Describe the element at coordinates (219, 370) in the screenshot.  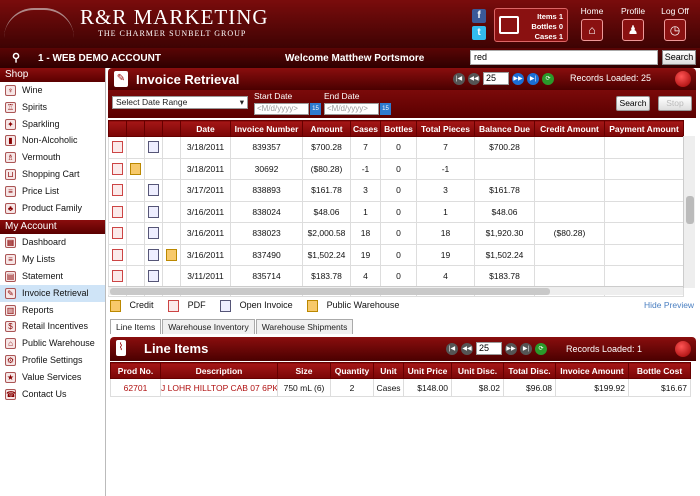
I see `column-header: Description` at that location.